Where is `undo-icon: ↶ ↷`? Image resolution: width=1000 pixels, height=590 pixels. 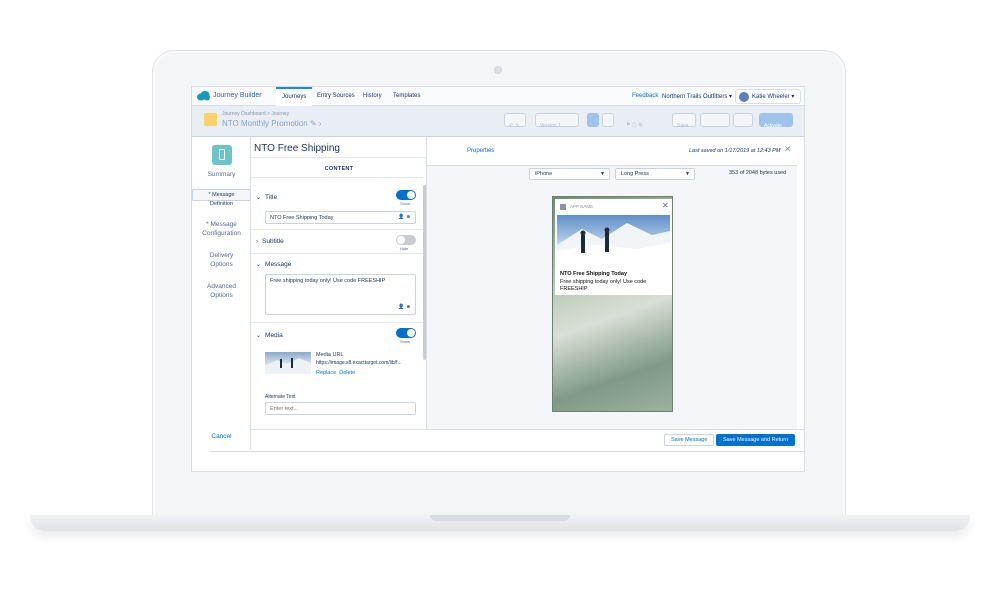 undo-icon: ↶ ↷ is located at coordinates (514, 126).